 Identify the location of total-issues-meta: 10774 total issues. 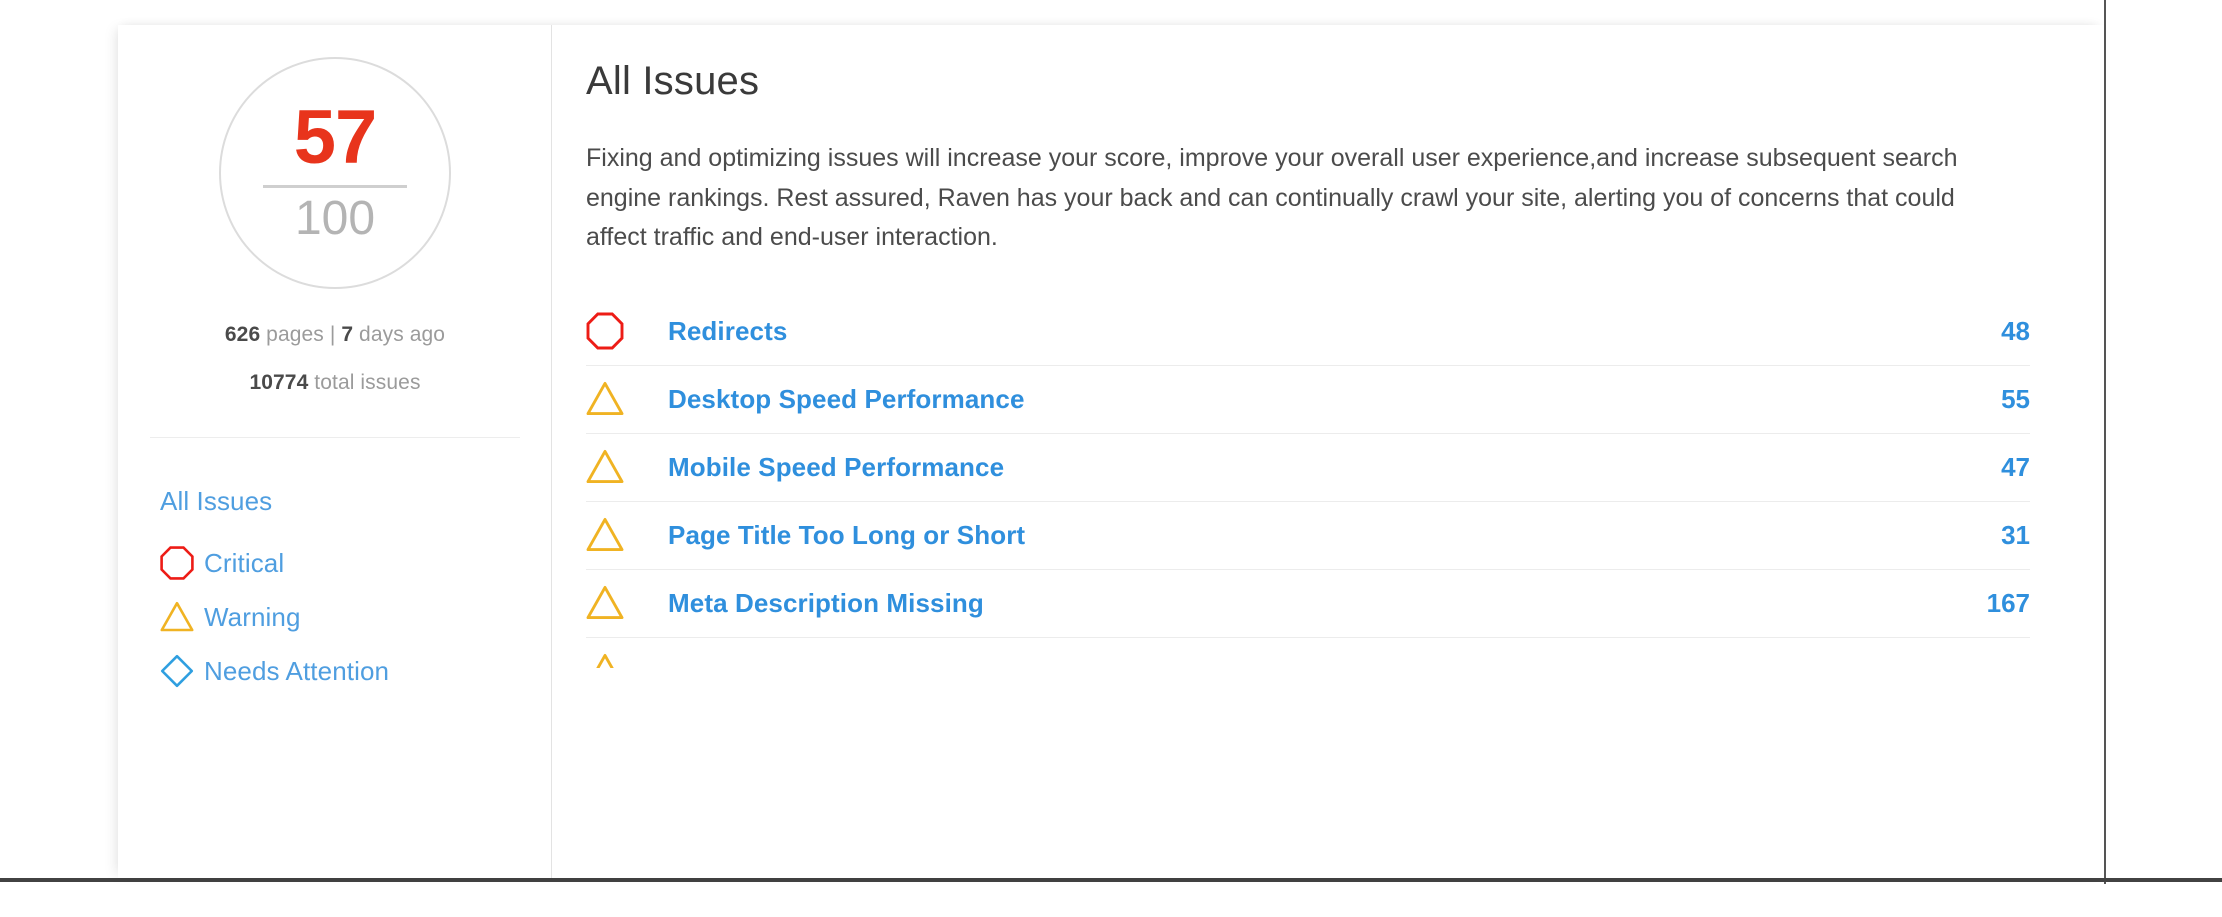
(335, 383).